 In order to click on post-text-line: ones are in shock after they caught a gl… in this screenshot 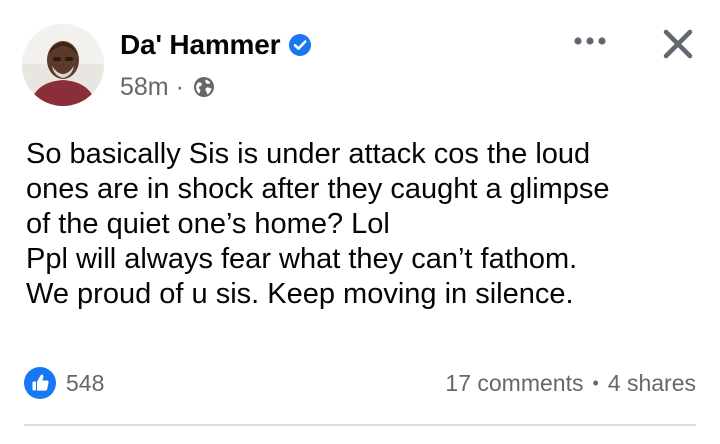, I will do `click(318, 189)`.